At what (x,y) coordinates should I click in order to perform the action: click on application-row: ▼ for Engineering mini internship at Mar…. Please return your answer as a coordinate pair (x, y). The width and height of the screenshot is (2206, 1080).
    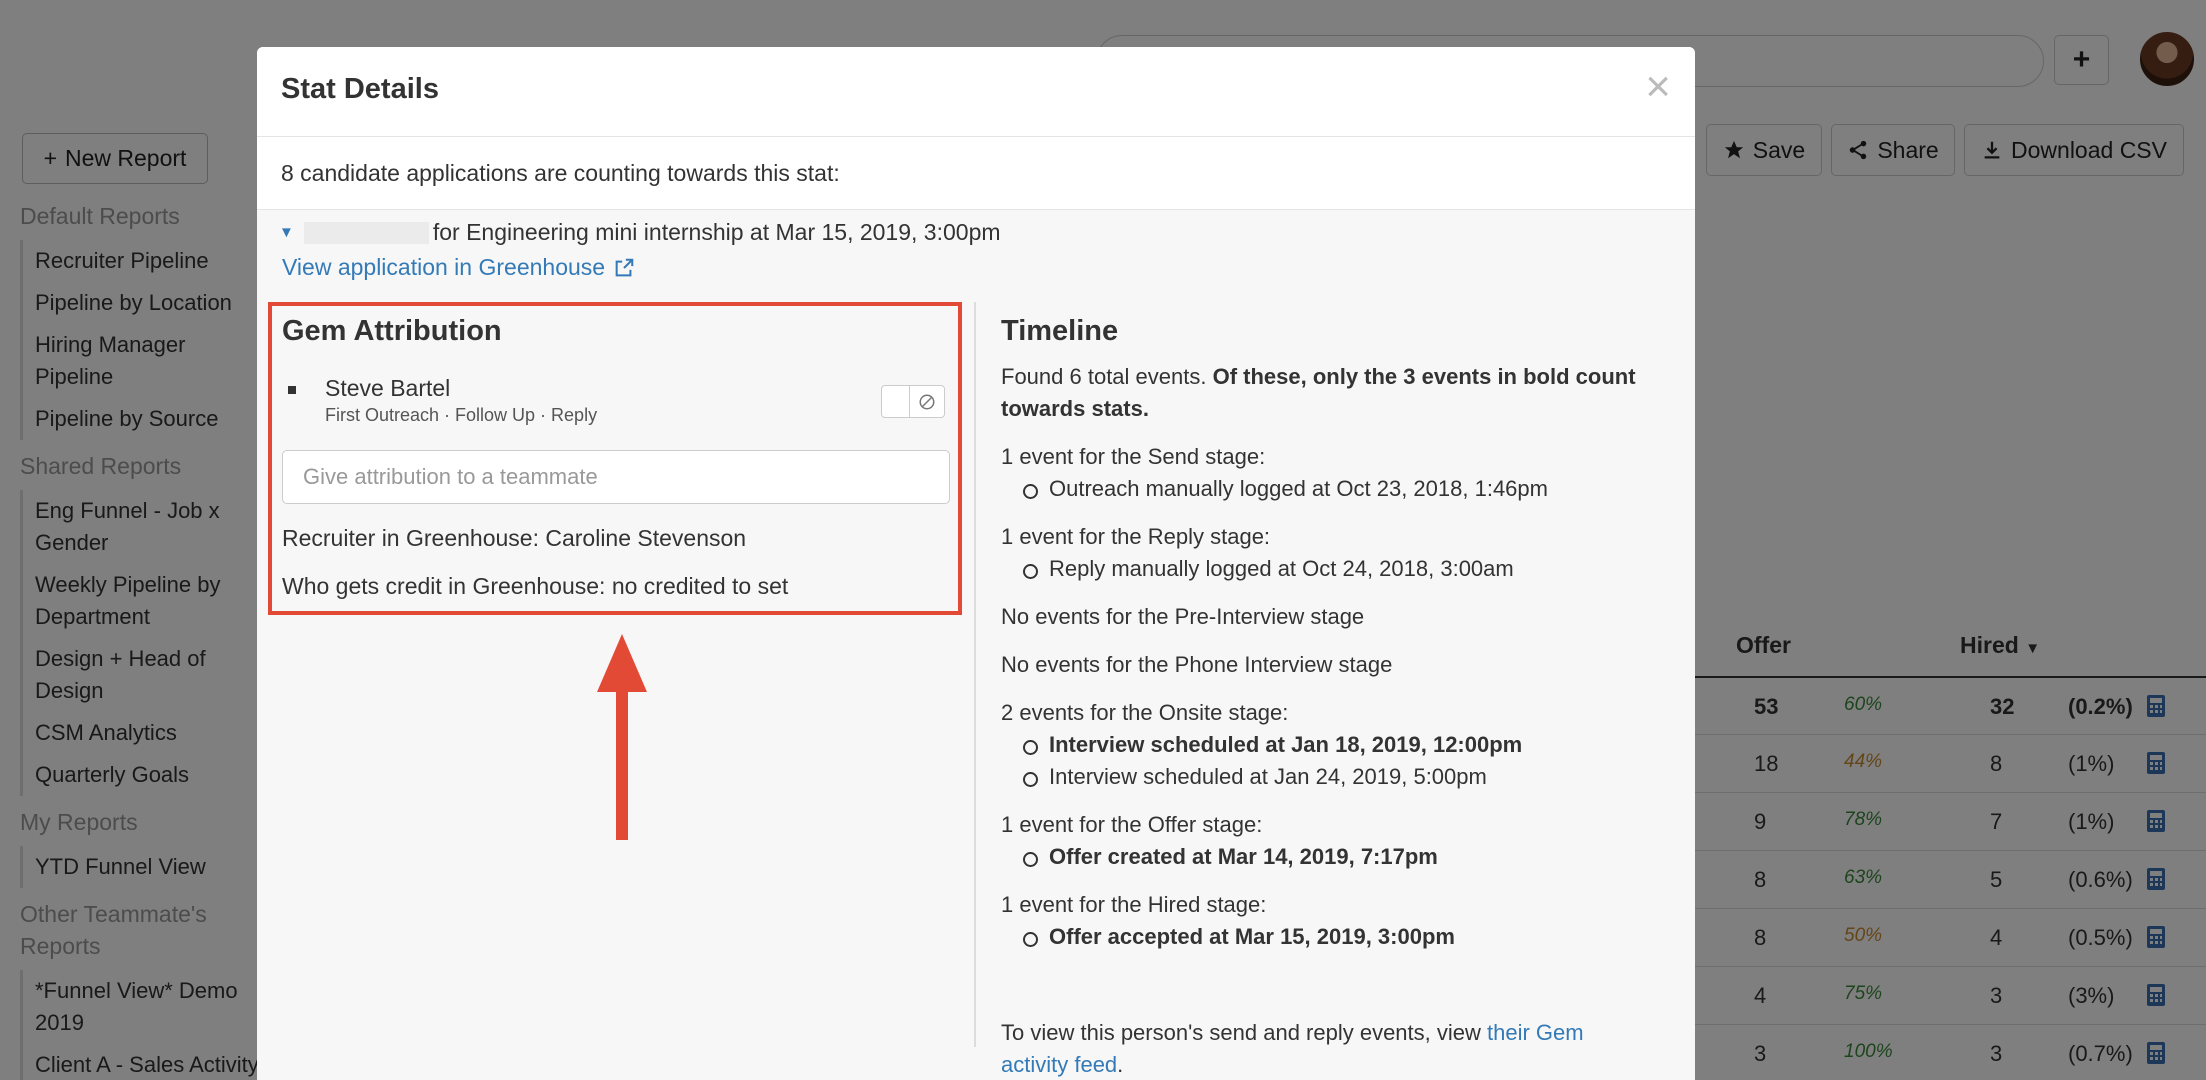
    Looking at the image, I should click on (640, 232).